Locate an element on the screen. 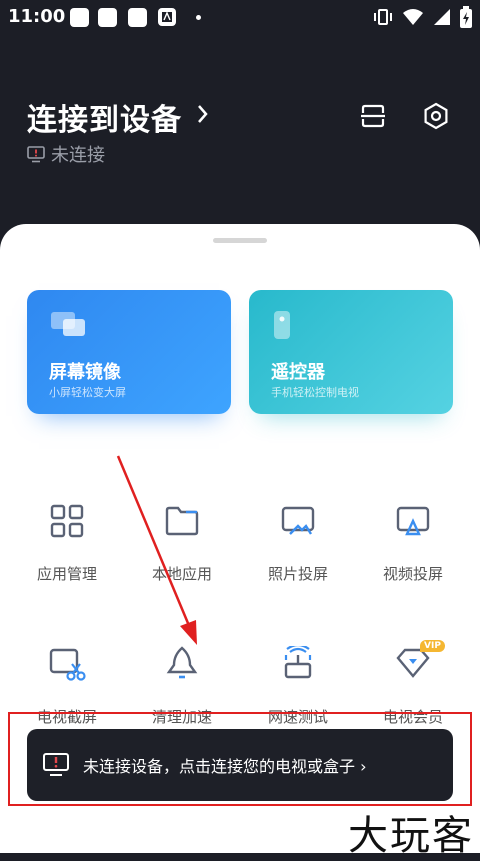 Image resolution: width=480 pixels, height=861 pixels. card-title: 遥控器 is located at coordinates (298, 372).